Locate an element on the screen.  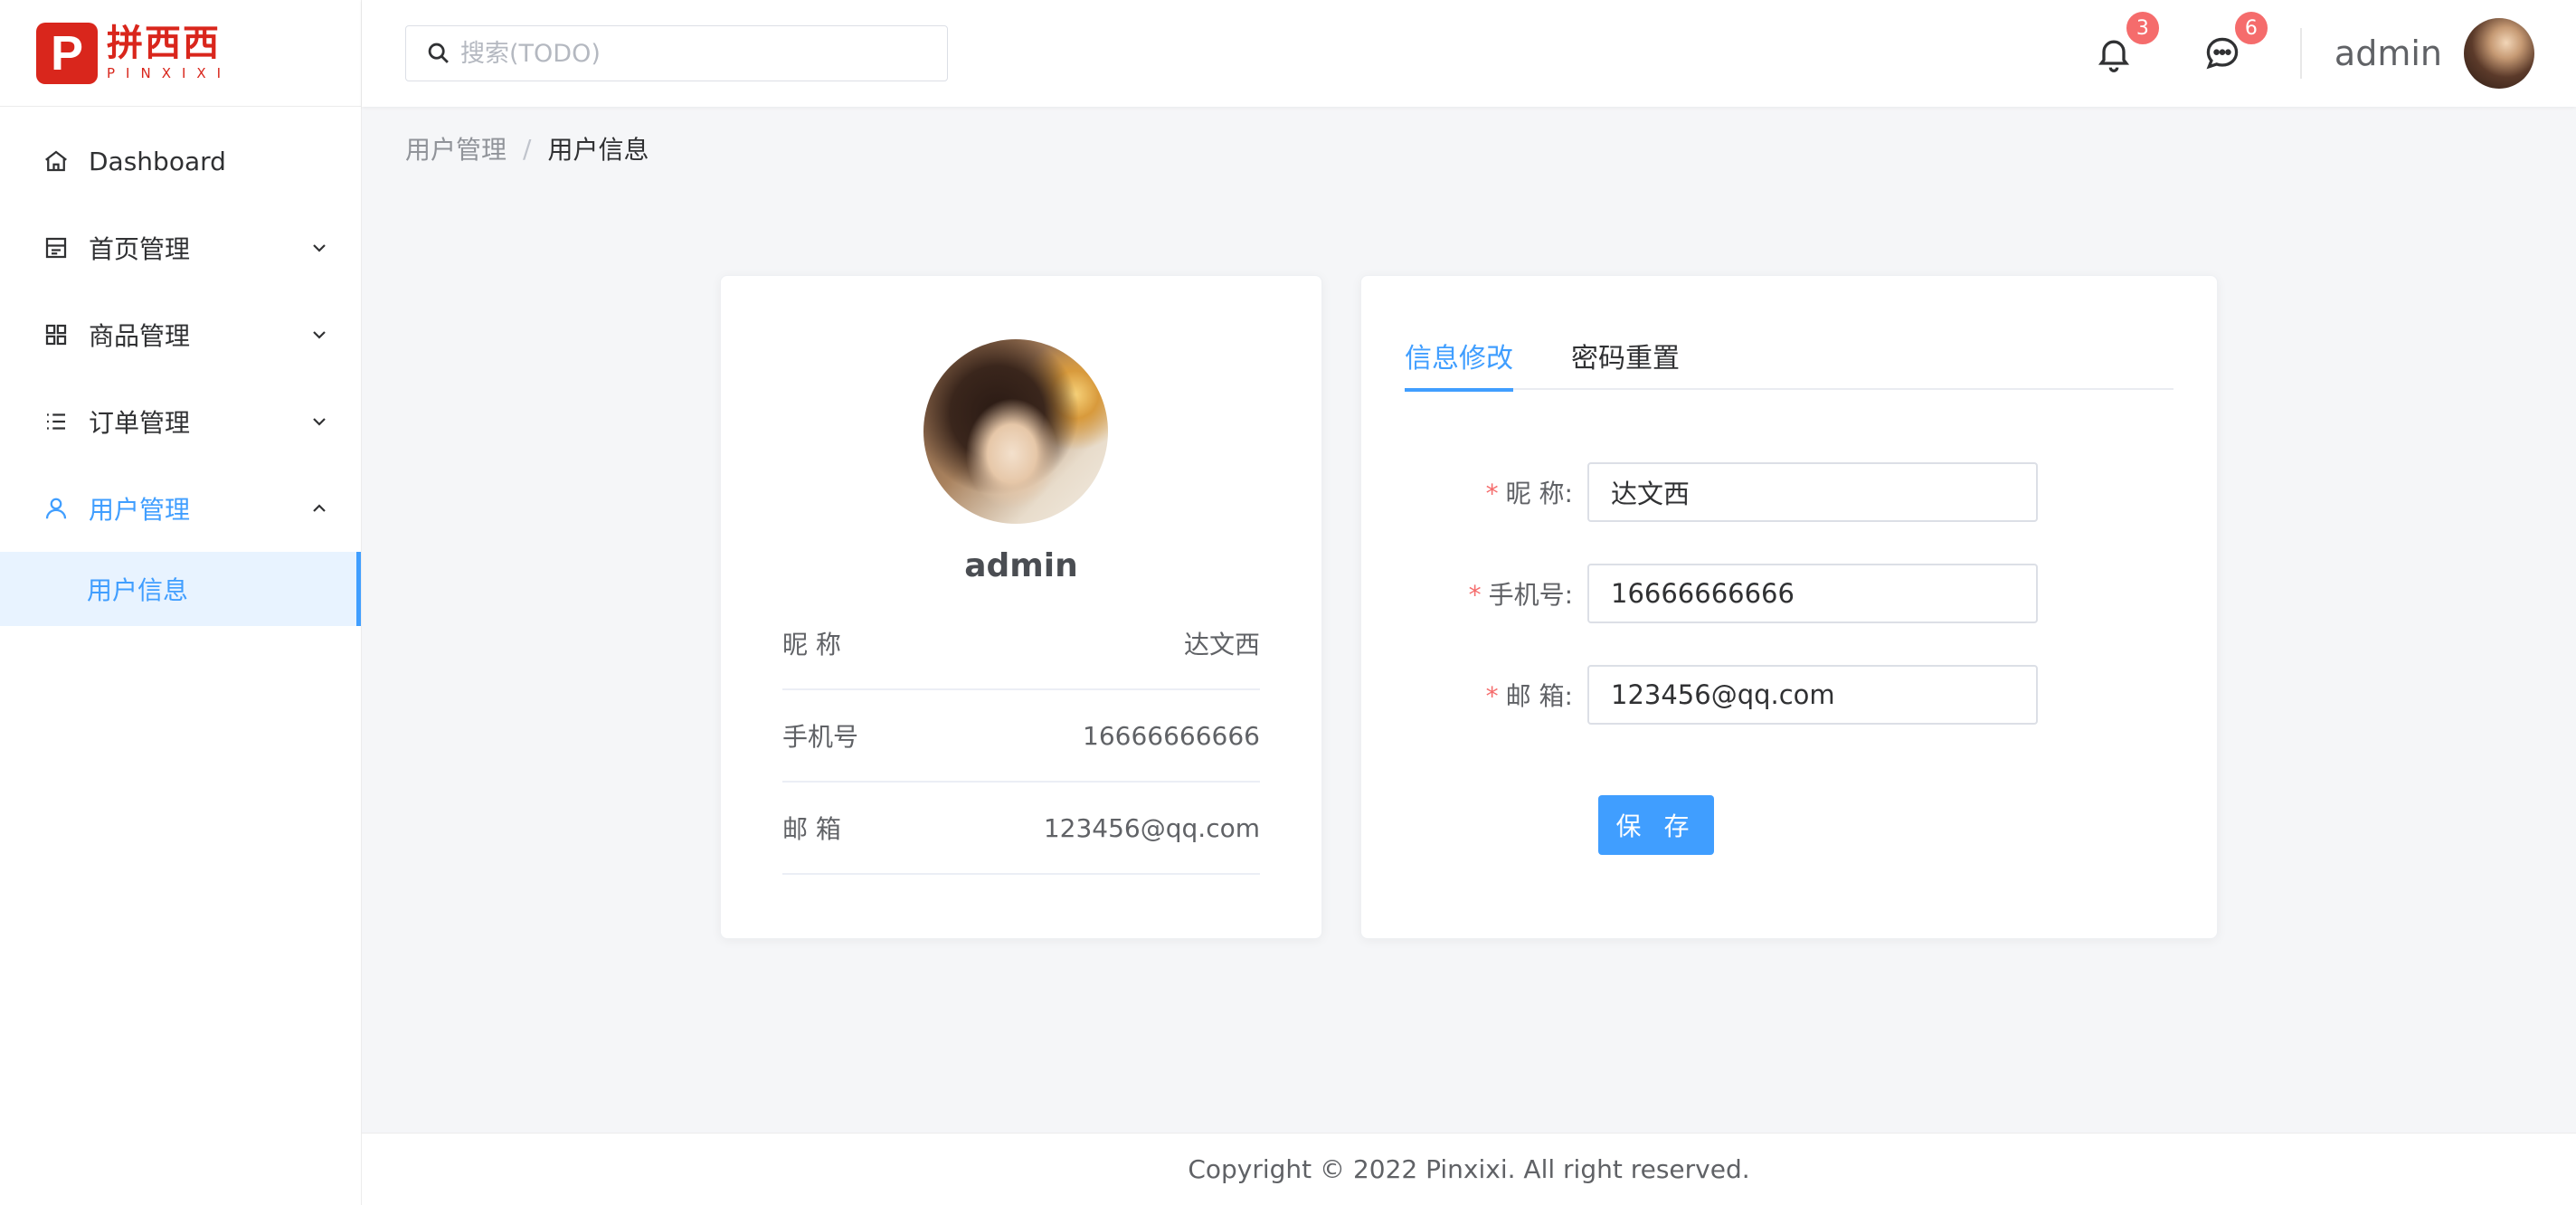
bell-icon is located at coordinates (2114, 56).